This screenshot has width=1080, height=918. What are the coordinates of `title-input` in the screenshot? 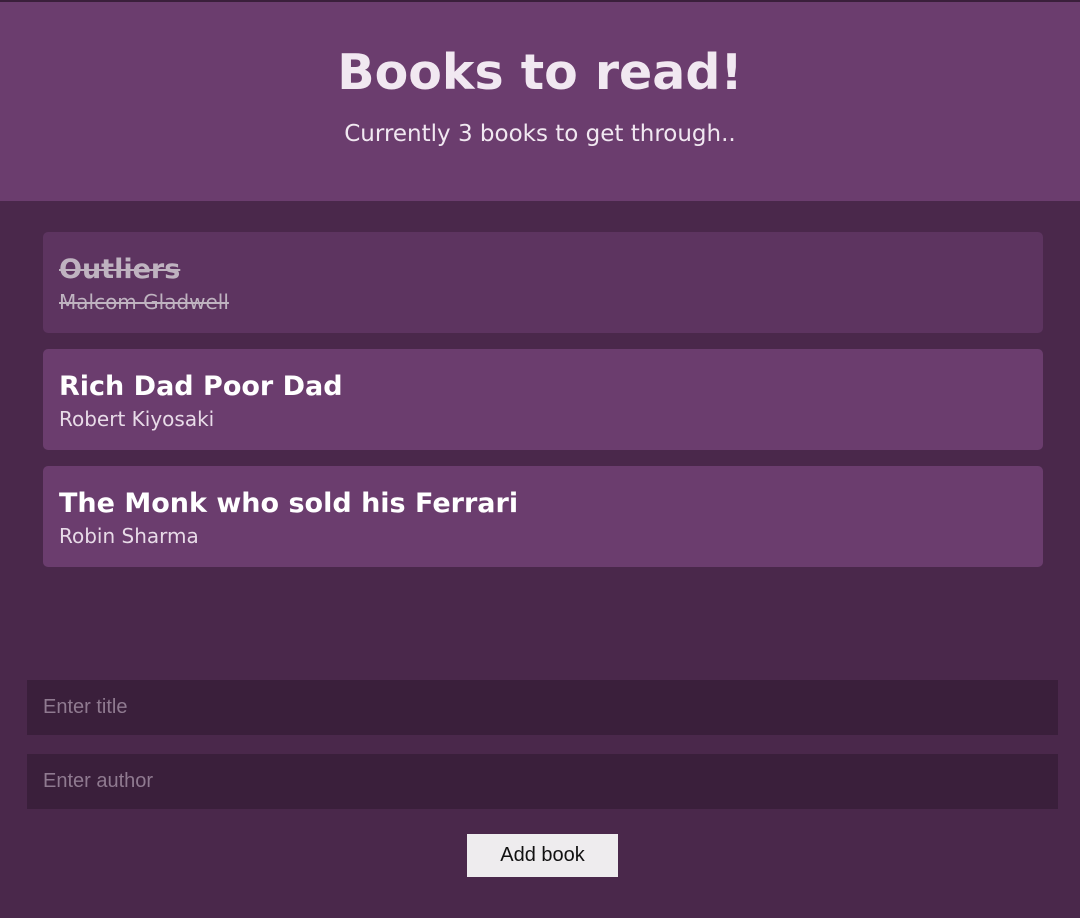 It's located at (542, 707).